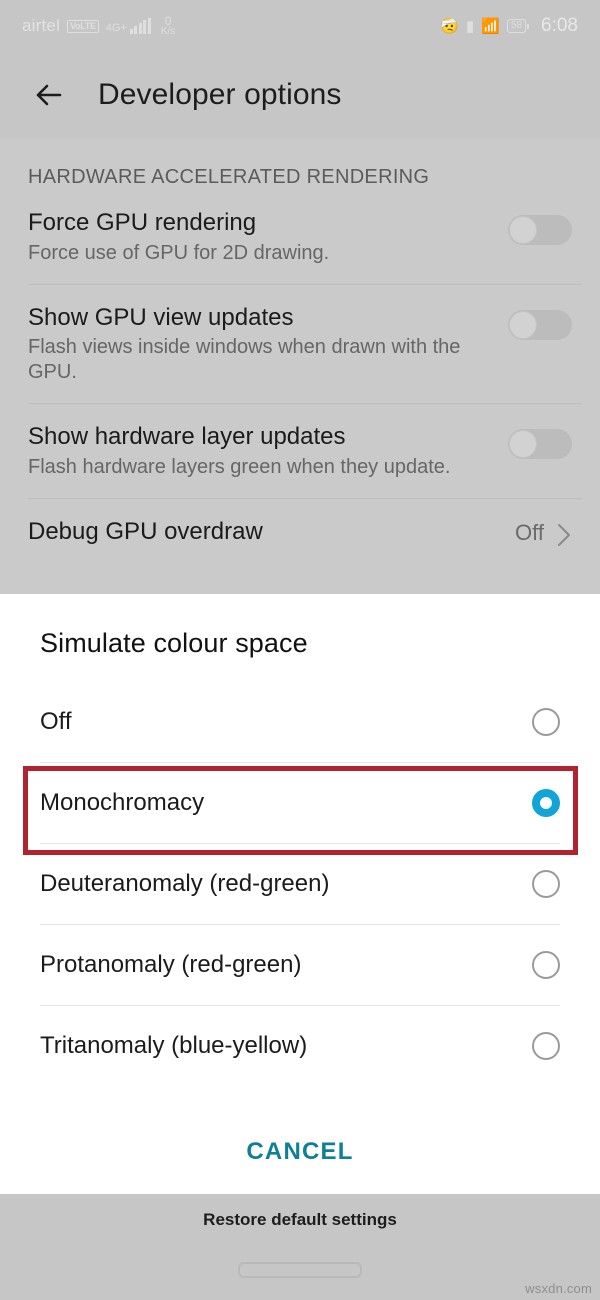 The width and height of the screenshot is (600, 1300). Describe the element at coordinates (174, 643) in the screenshot. I see `dialog-title: Simulate colour space` at that location.